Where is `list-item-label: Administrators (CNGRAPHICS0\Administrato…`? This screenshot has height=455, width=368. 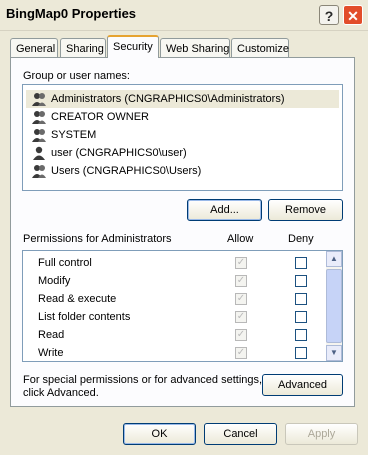 list-item-label: Administrators (CNGRAPHICS0\Administrato… is located at coordinates (168, 99).